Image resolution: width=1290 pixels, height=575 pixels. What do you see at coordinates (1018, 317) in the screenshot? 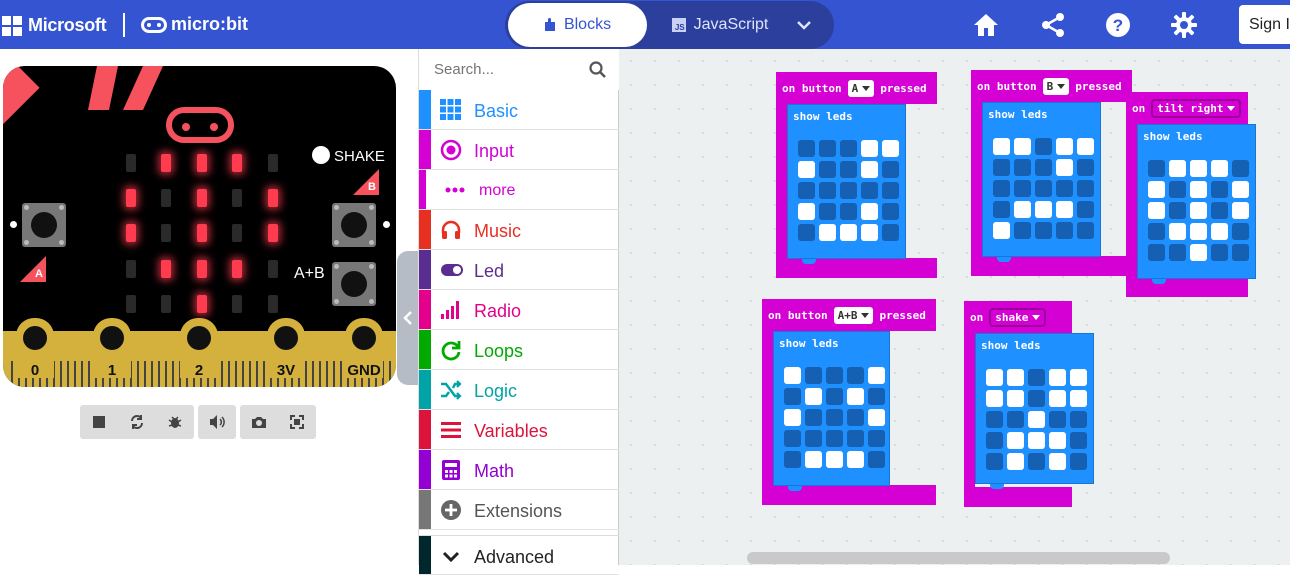
I see `event-dropdown: shake` at bounding box center [1018, 317].